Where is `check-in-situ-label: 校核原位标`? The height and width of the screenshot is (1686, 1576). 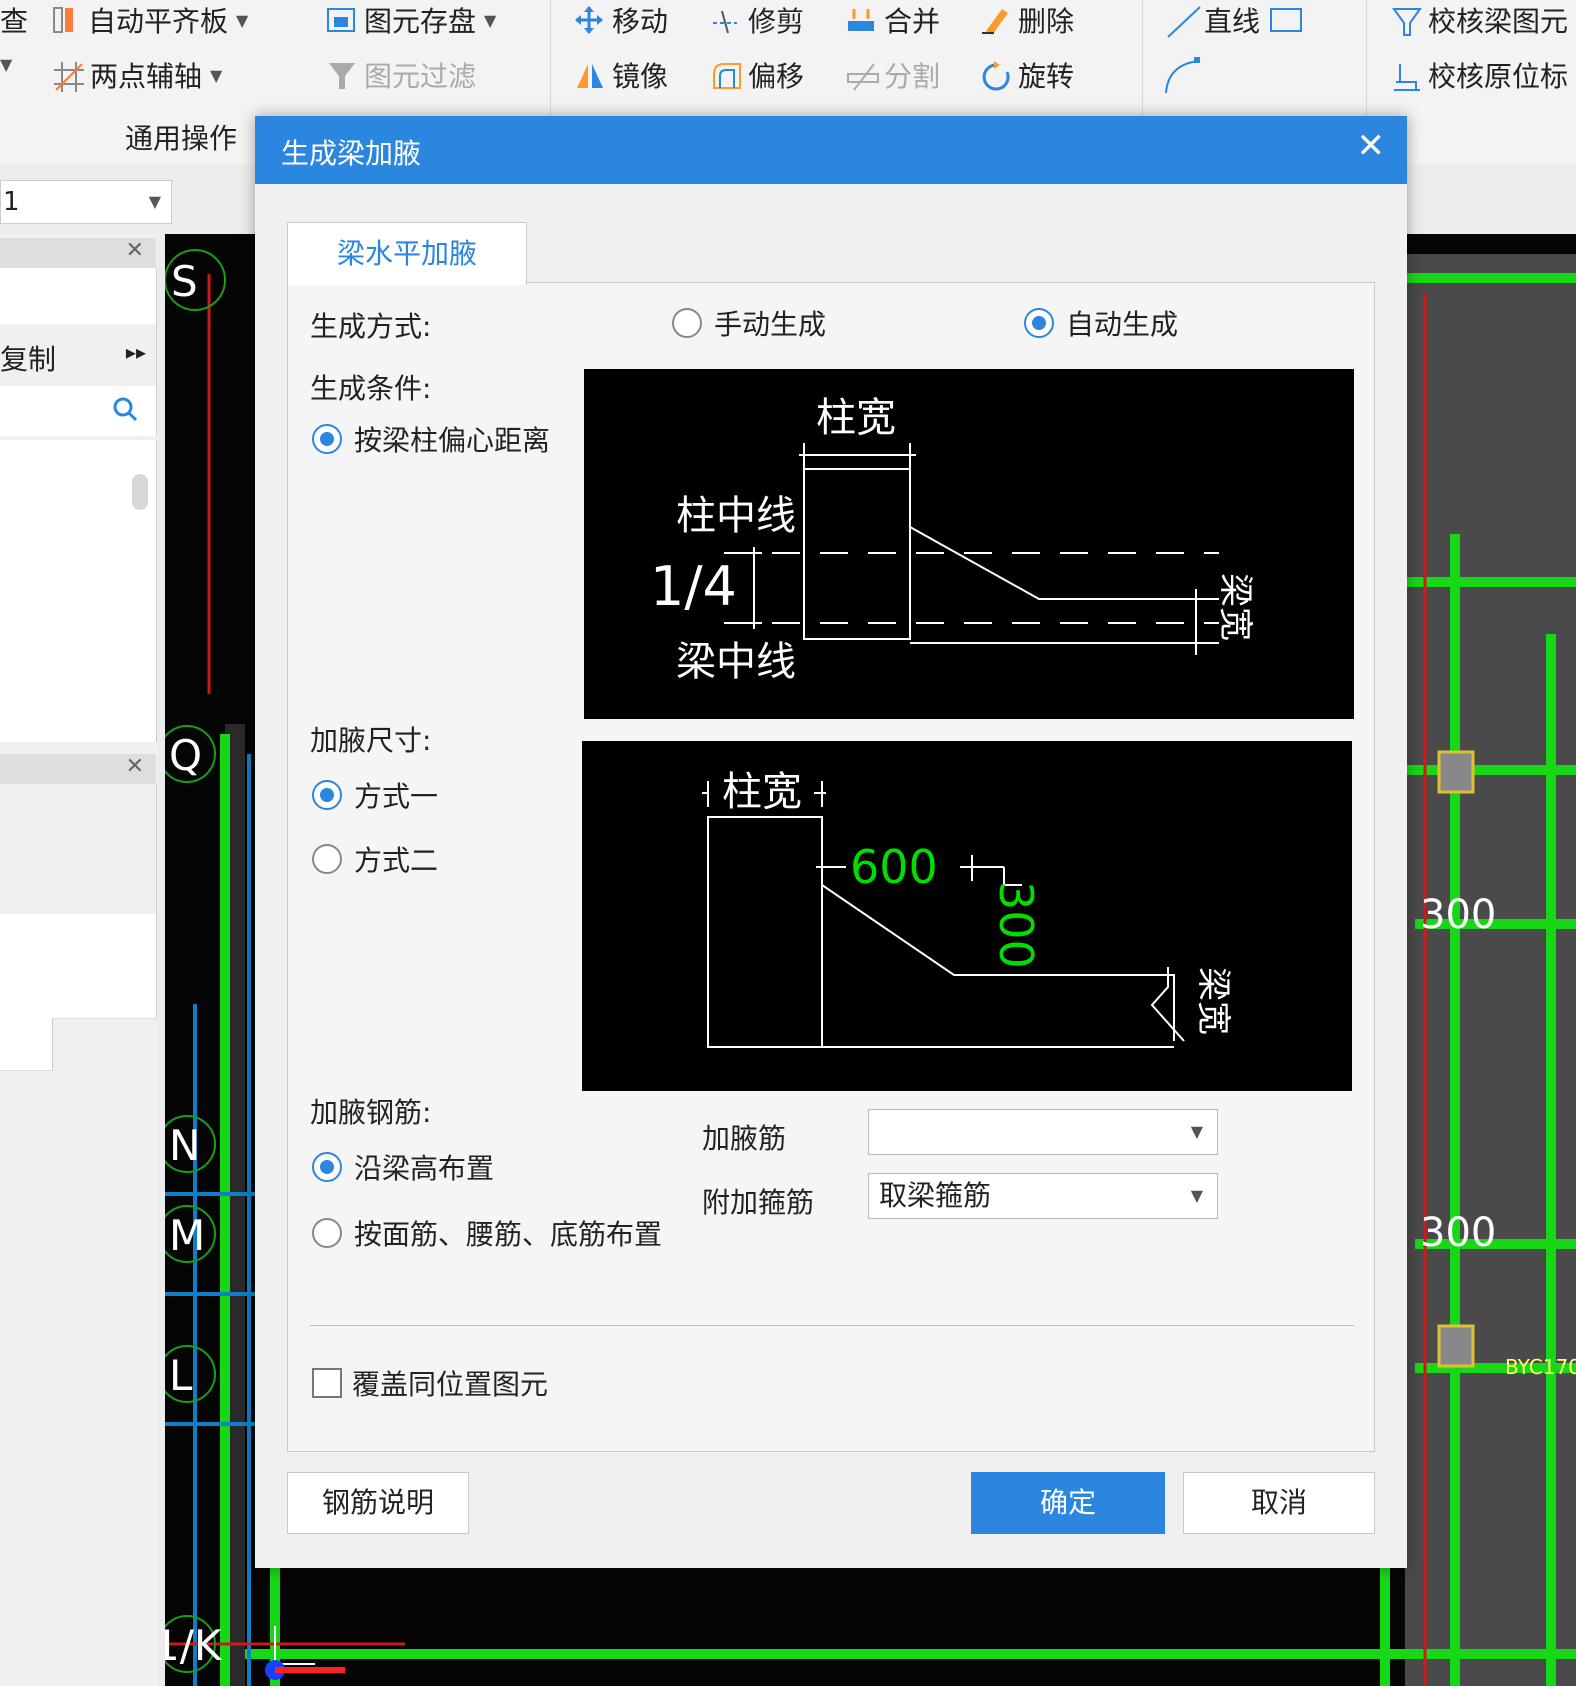
check-in-situ-label: 校核原位标 is located at coordinates (1498, 76).